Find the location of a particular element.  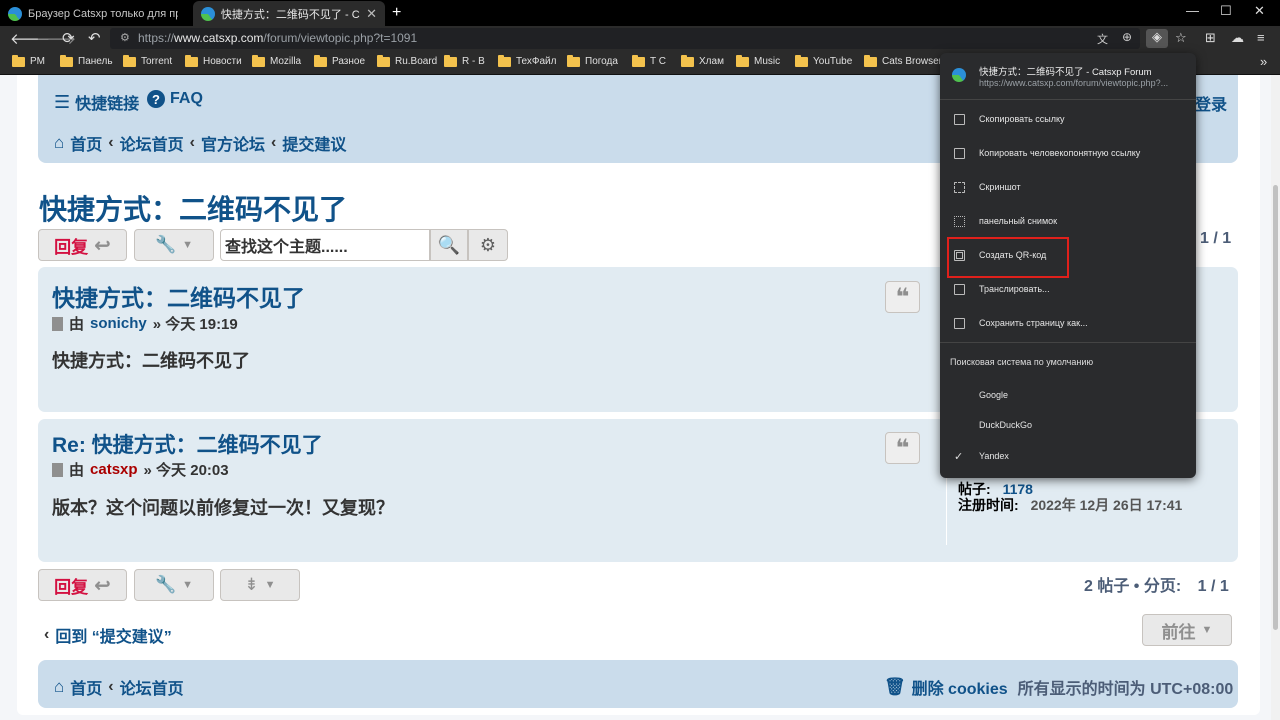

search-icon: 🔍 is located at coordinates (449, 244).